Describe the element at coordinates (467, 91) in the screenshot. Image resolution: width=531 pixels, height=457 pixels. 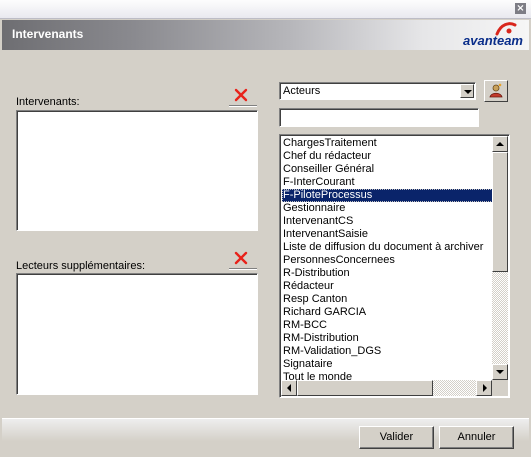
I see `chevron-down-icon` at that location.